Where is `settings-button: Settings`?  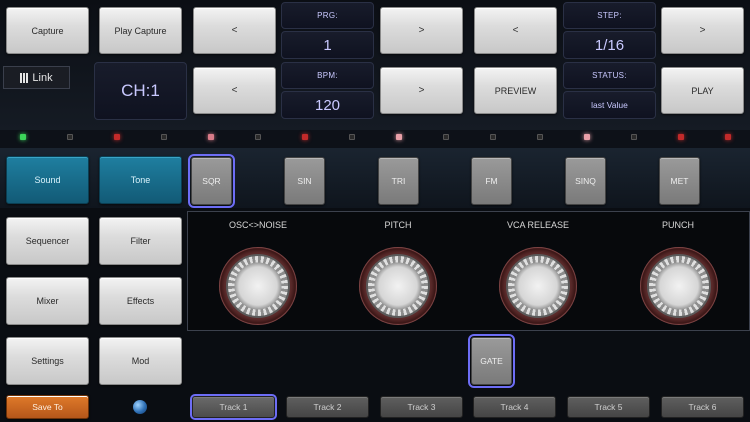
settings-button: Settings is located at coordinates (47, 361).